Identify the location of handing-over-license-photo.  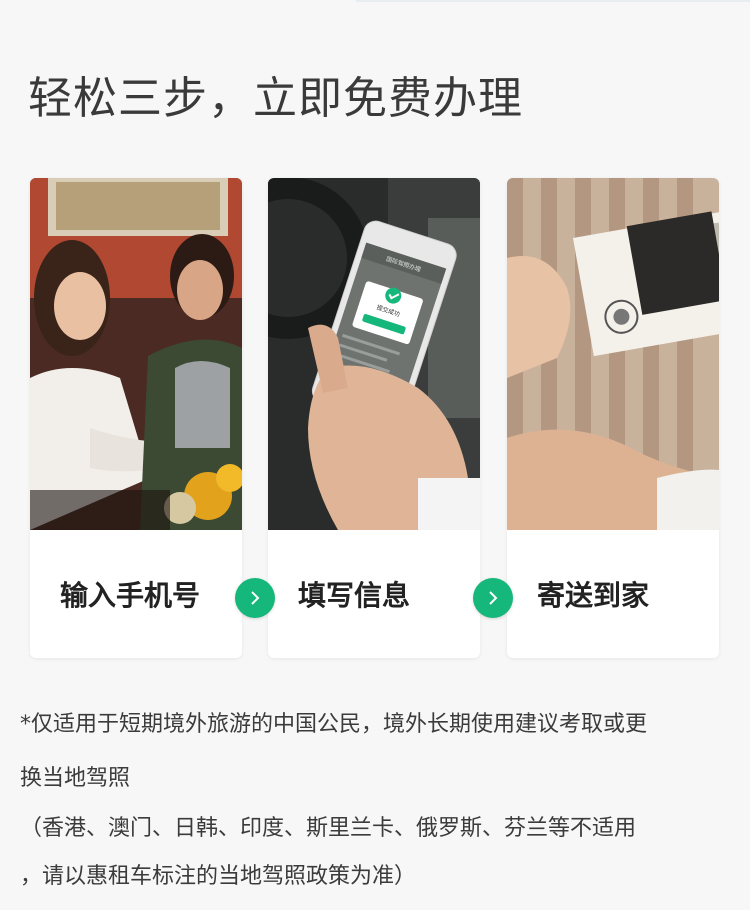
(613, 354).